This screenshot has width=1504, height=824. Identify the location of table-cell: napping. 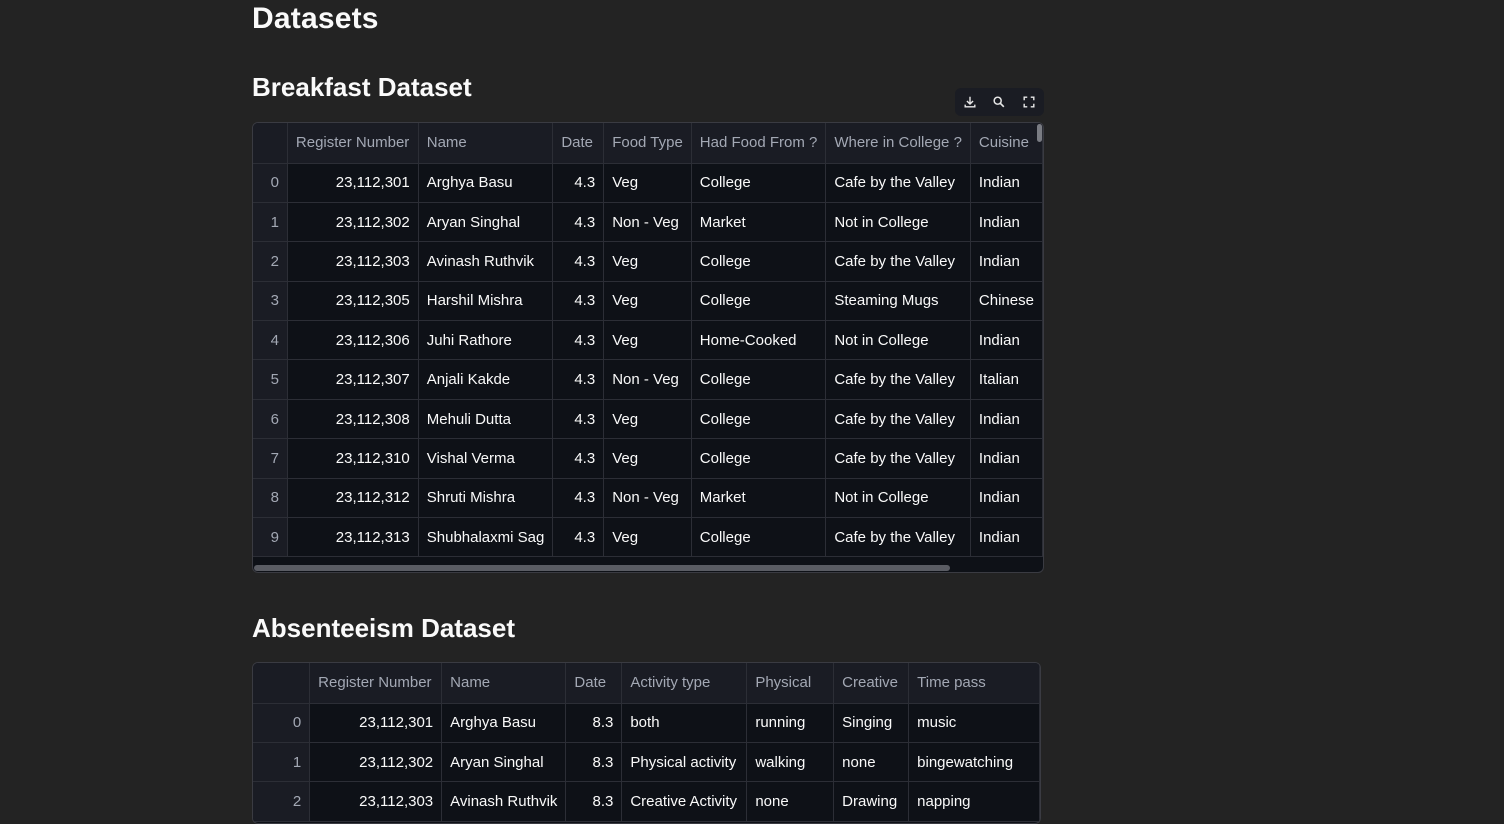
(974, 801).